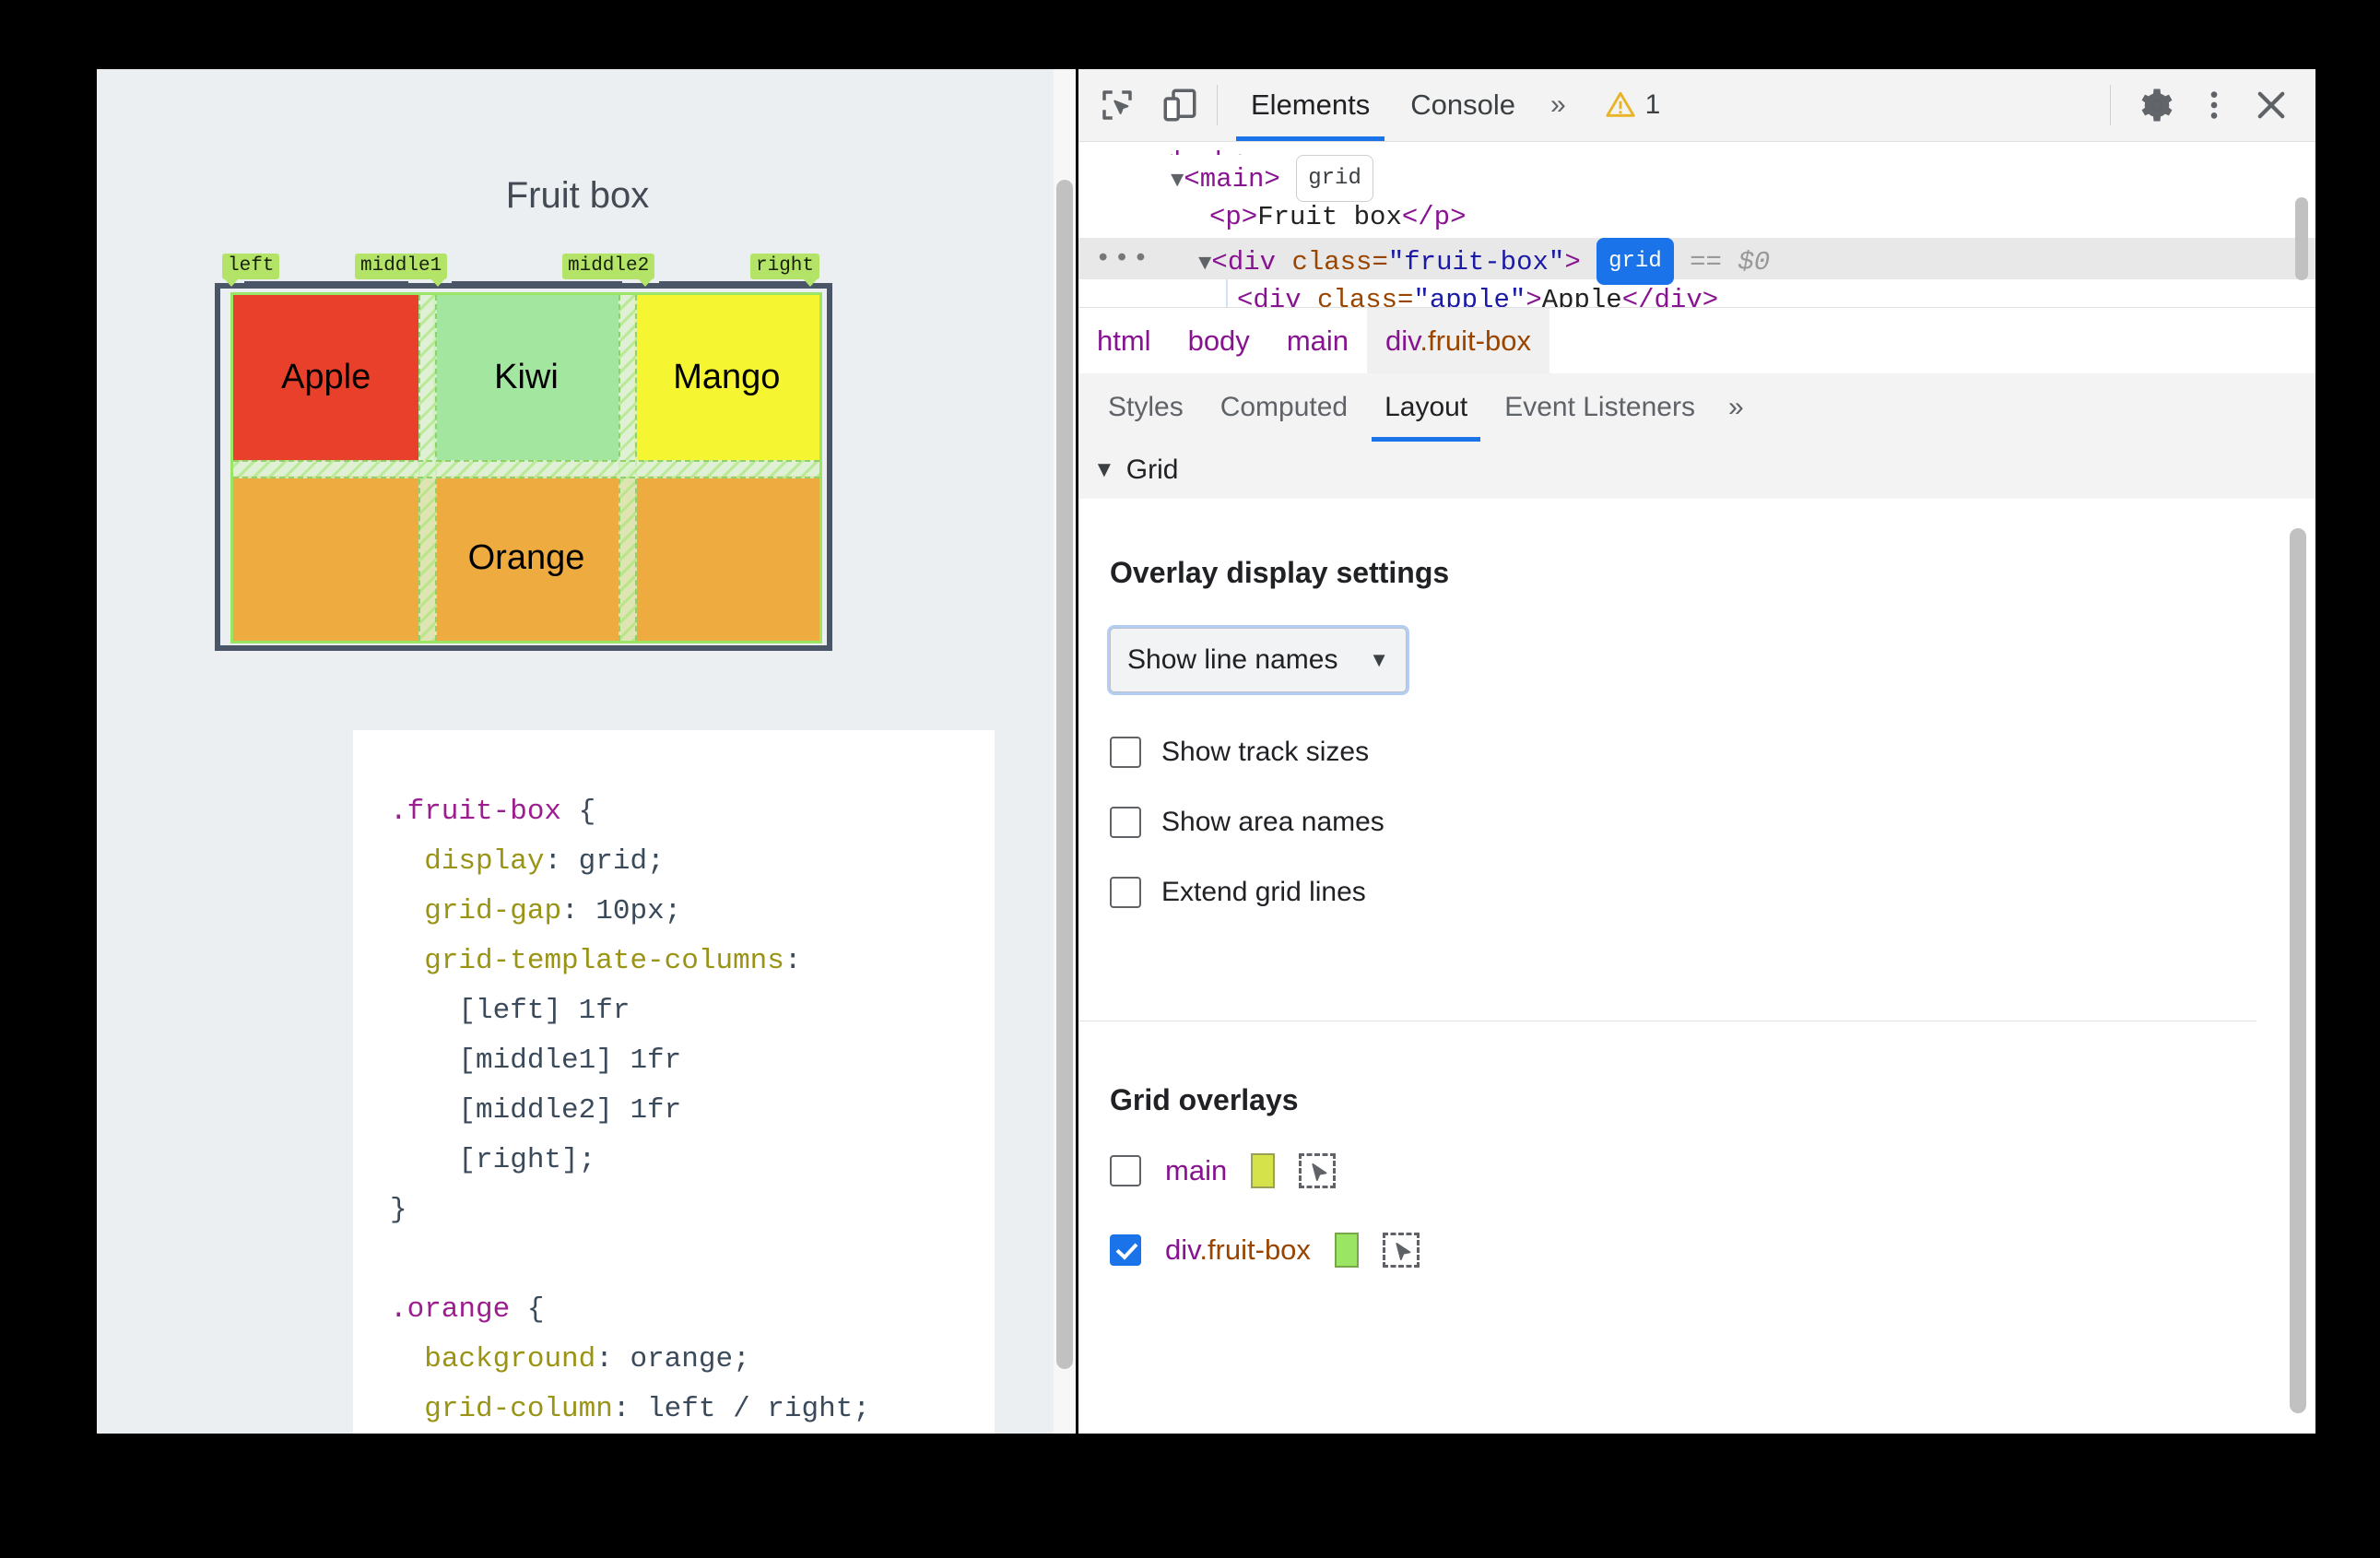 The width and height of the screenshot is (2380, 1558). What do you see at coordinates (1125, 1170) in the screenshot?
I see `checkbox-overlay-main` at bounding box center [1125, 1170].